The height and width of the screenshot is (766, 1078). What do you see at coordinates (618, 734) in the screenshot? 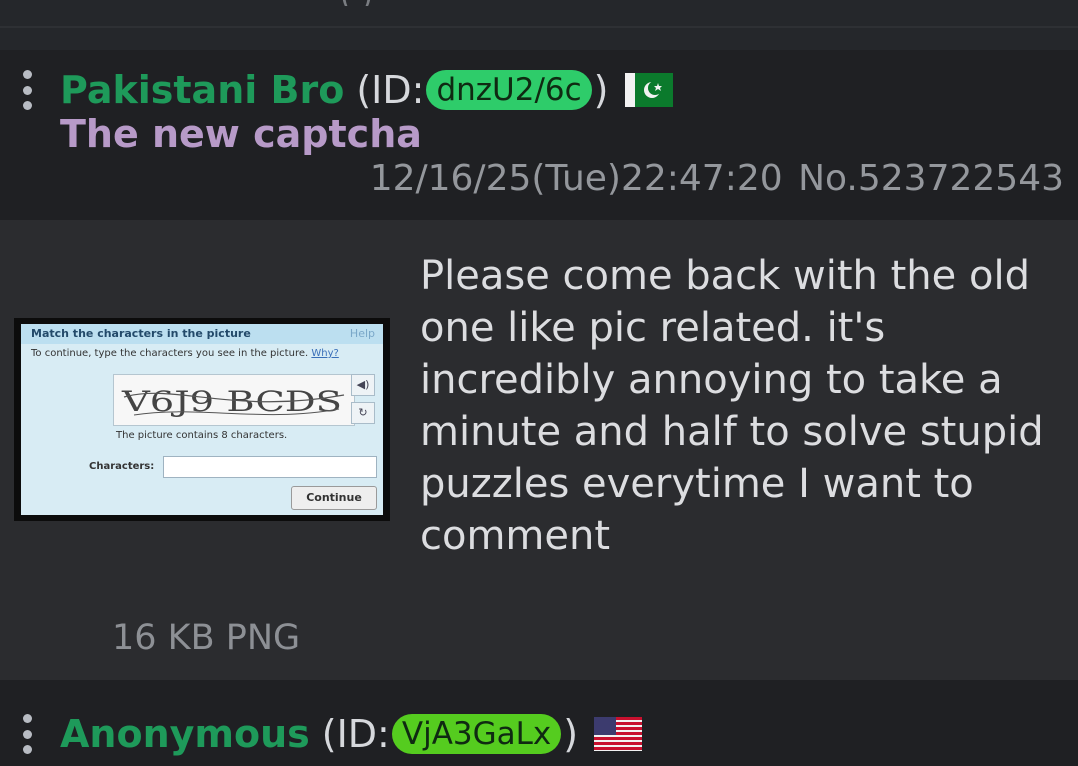
I see `usa-flag-icon` at bounding box center [618, 734].